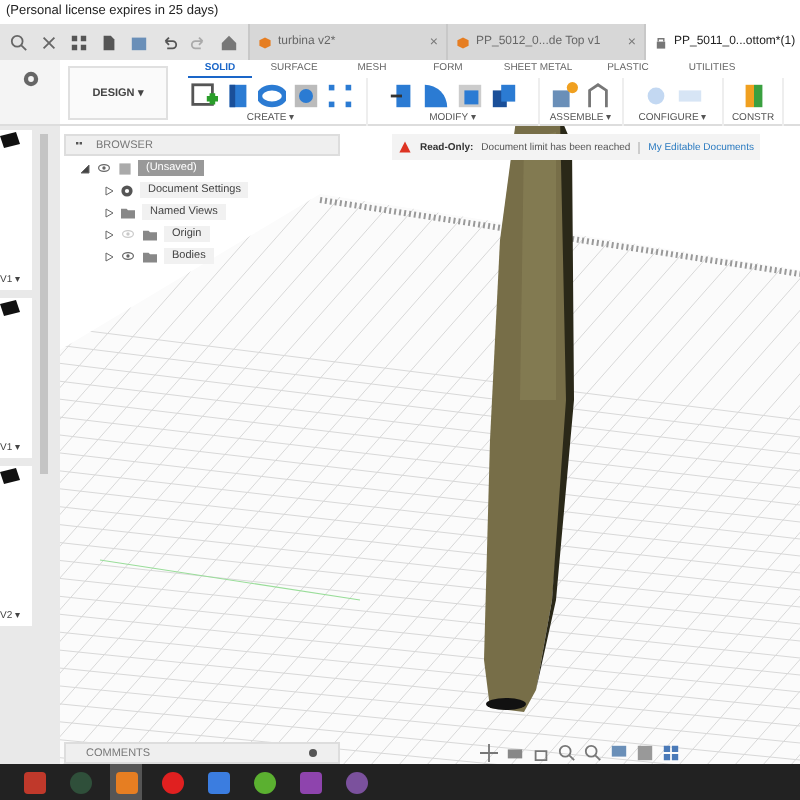  I want to click on dot-icon, so click(313, 753).